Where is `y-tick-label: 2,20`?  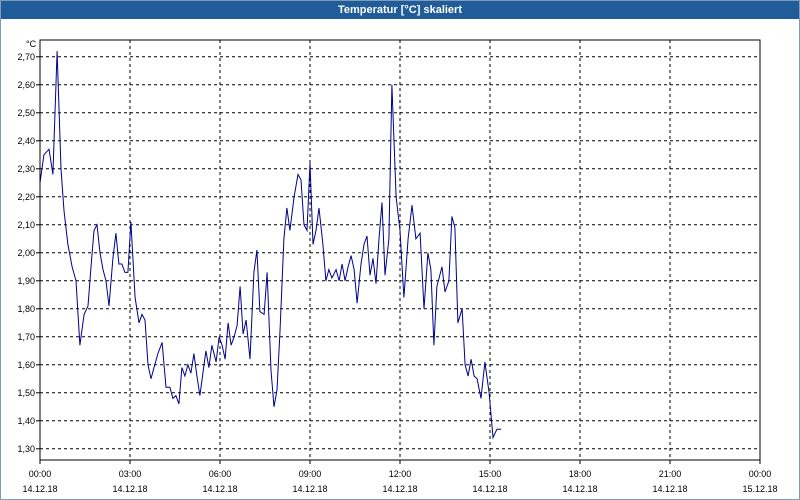 y-tick-label: 2,20 is located at coordinates (26, 197).